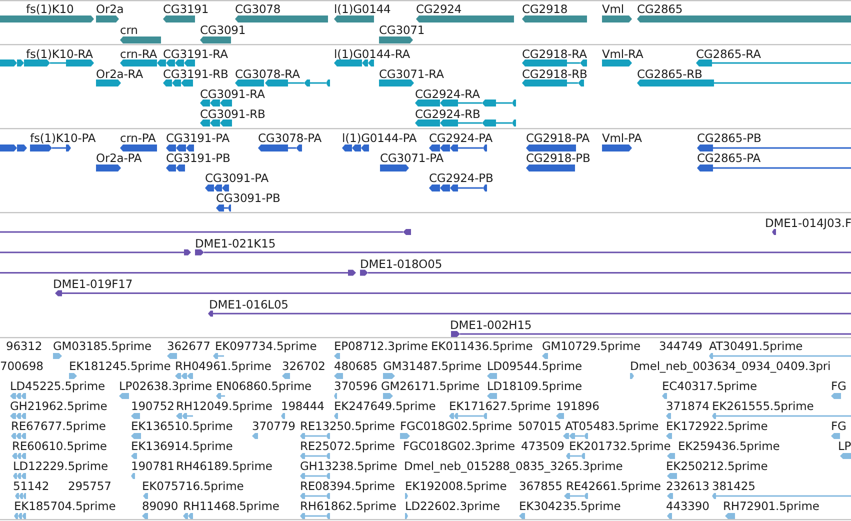 The width and height of the screenshot is (851, 521). I want to click on feature-label: CG3091-PA, so click(237, 178).